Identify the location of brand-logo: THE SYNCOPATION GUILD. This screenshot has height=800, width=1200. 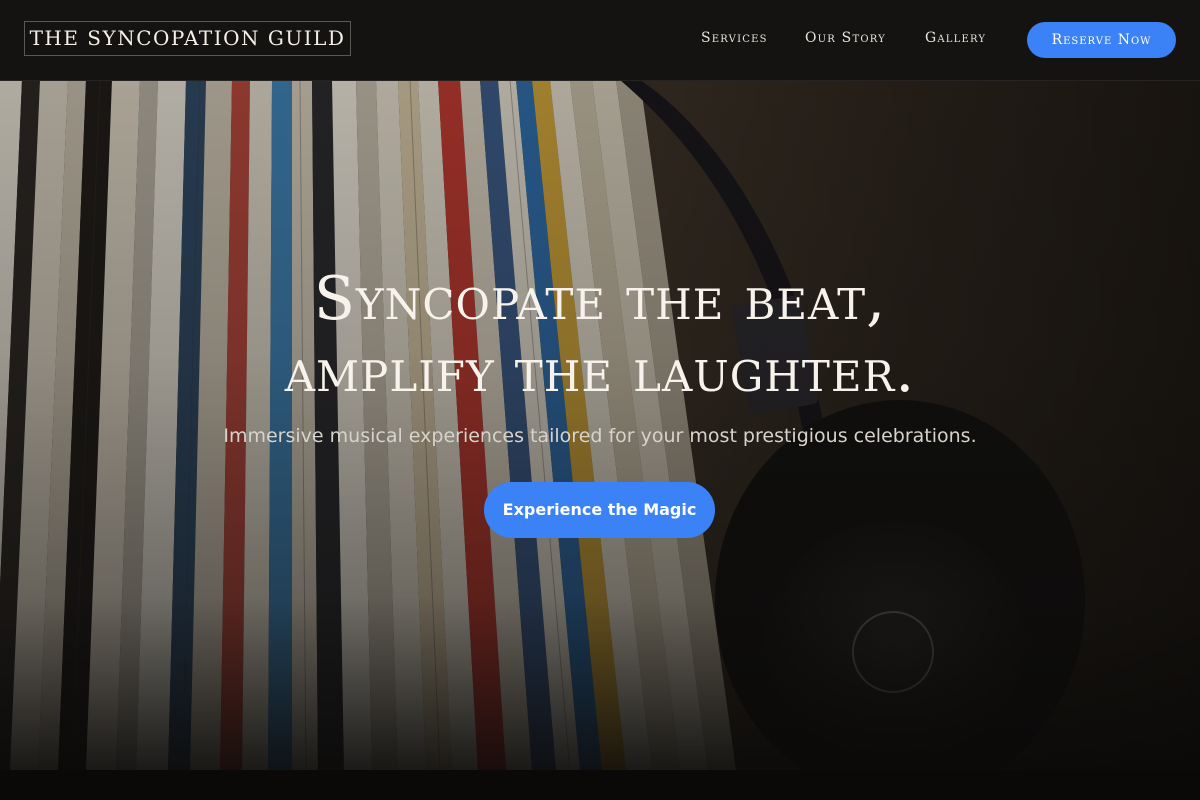
(187, 38).